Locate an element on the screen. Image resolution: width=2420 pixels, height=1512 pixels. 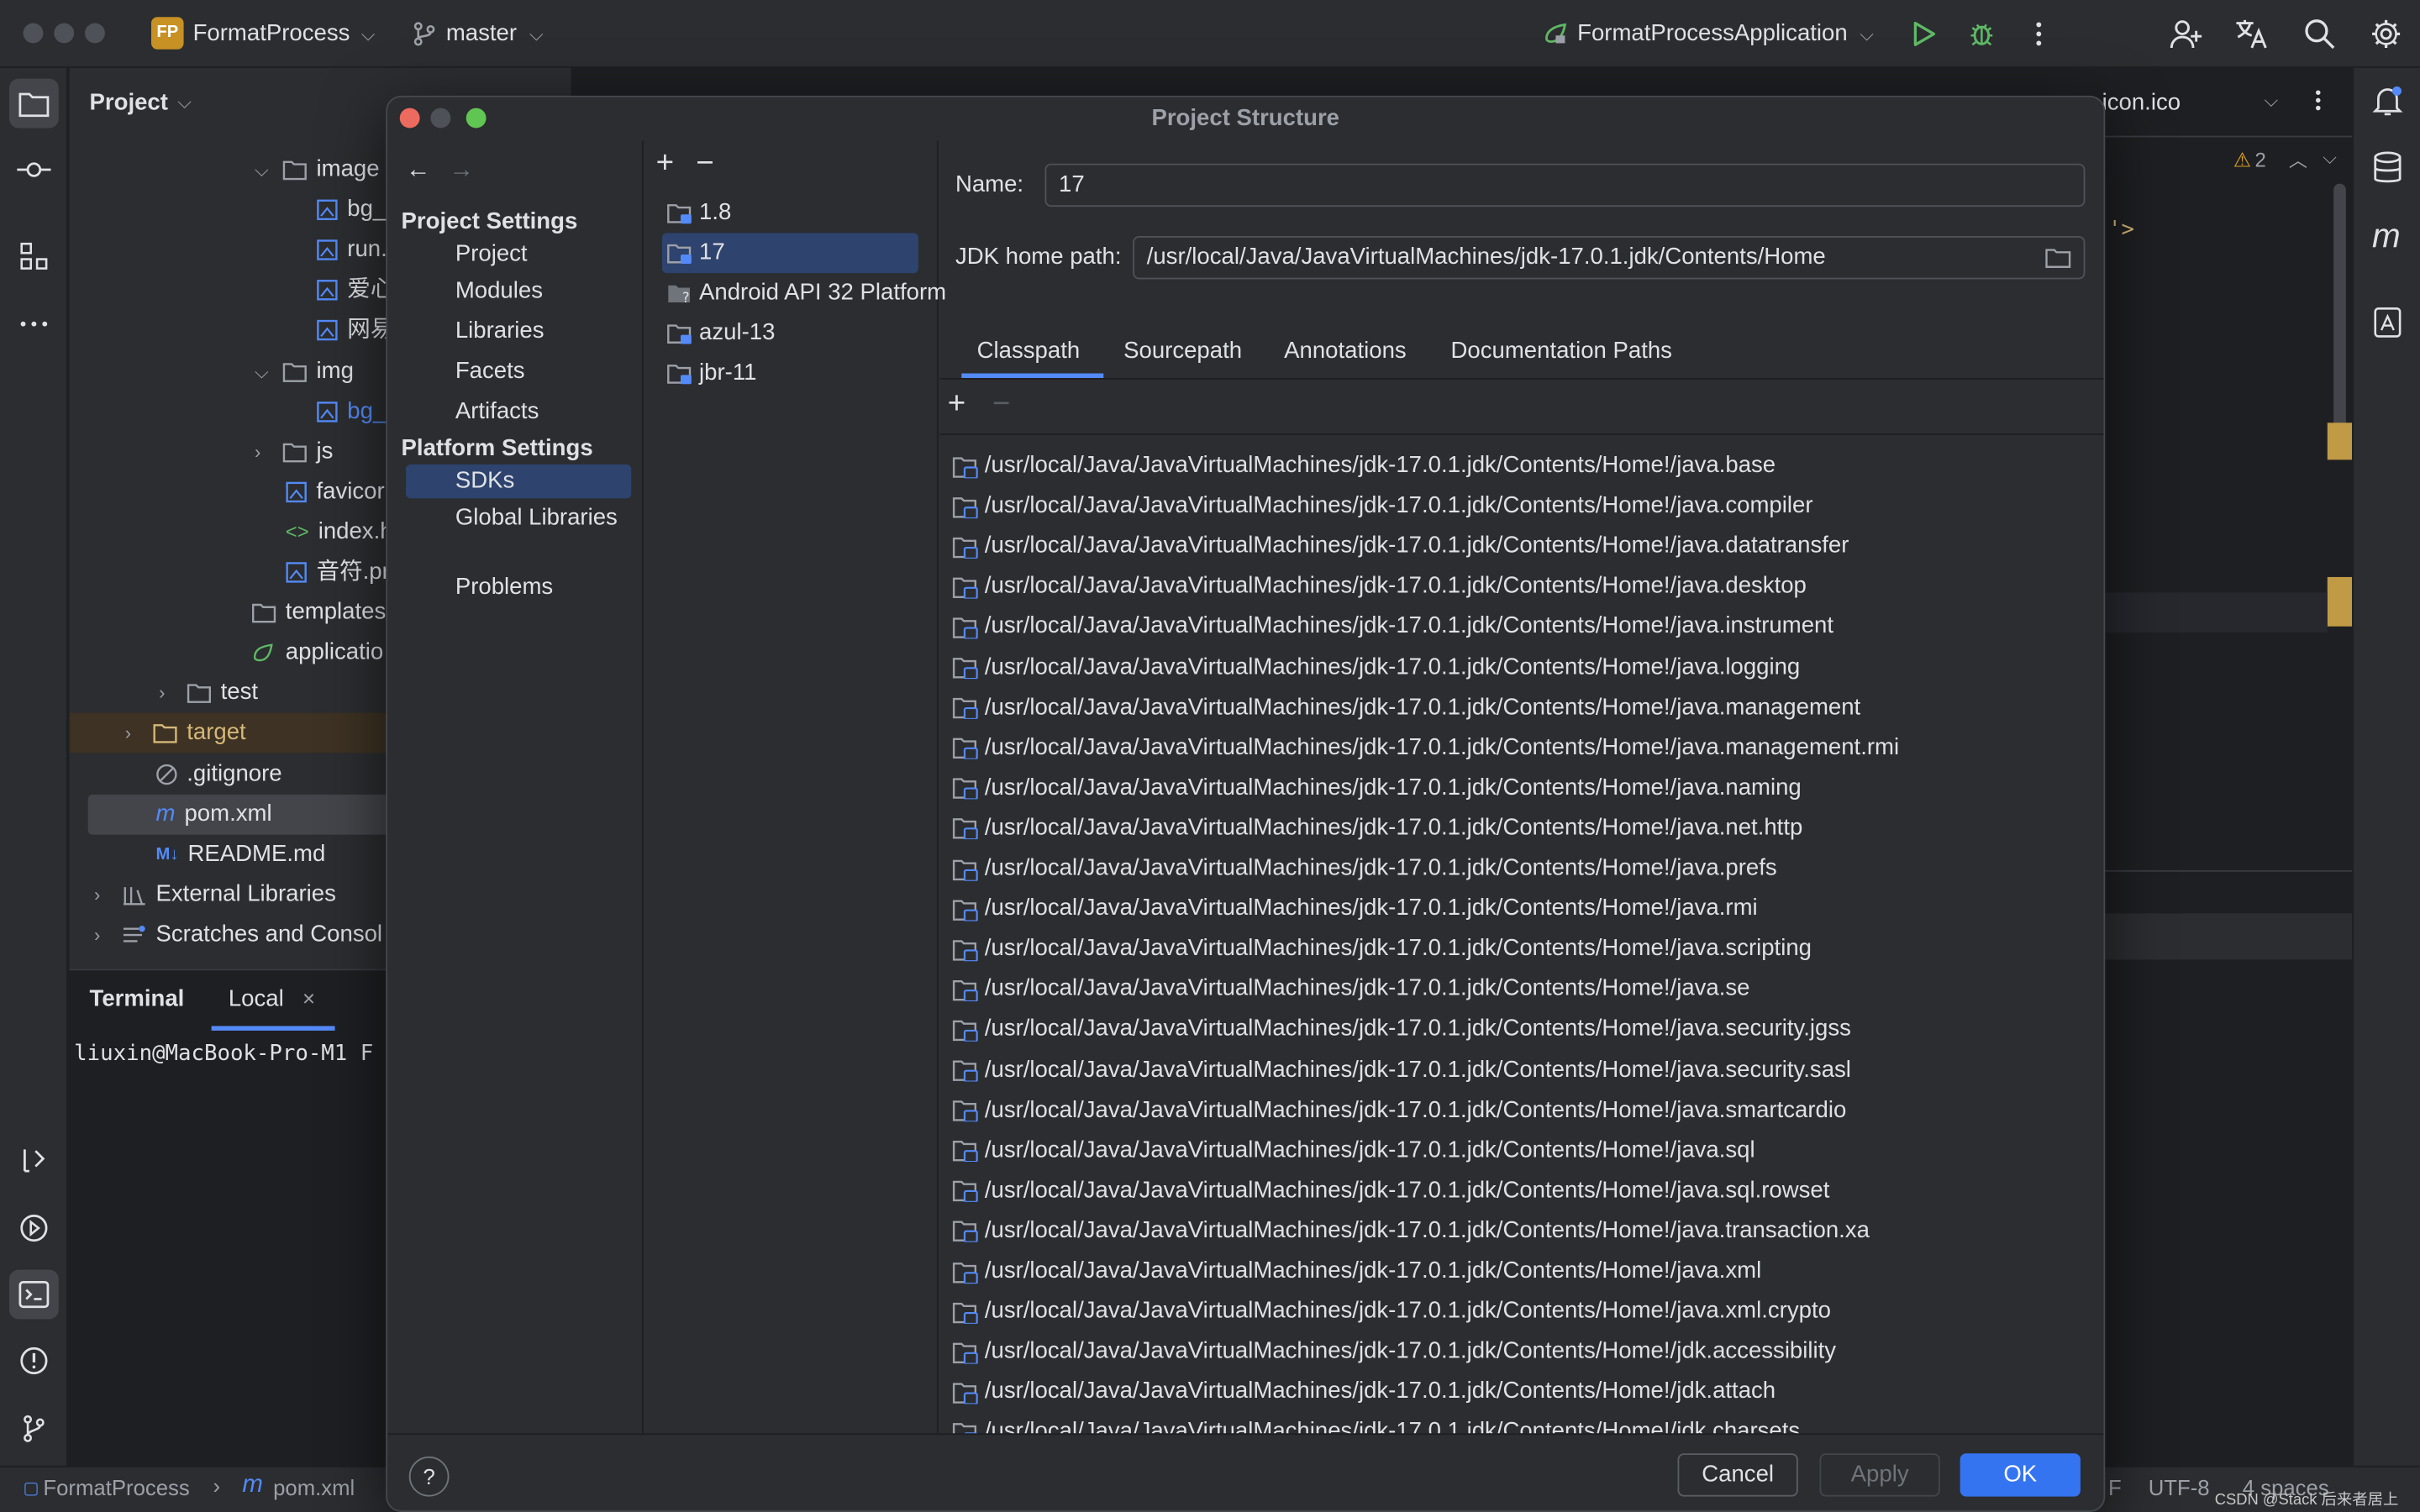
branch-dropdown: master is located at coordinates (481, 33).